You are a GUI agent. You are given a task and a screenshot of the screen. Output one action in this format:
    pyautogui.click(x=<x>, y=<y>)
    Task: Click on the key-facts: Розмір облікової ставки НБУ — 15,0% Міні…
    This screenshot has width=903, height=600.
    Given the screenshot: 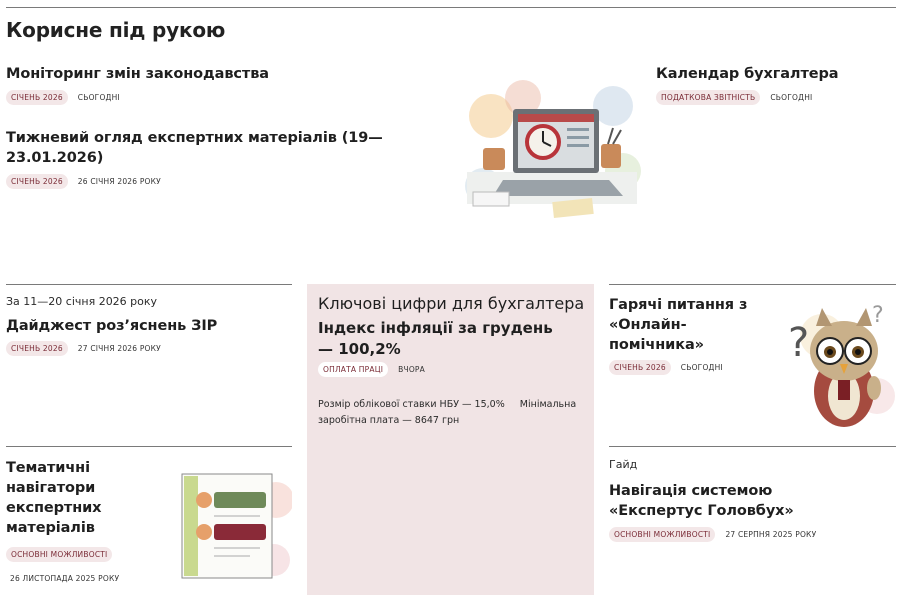 What is the action you would take?
    pyautogui.click(x=453, y=413)
    